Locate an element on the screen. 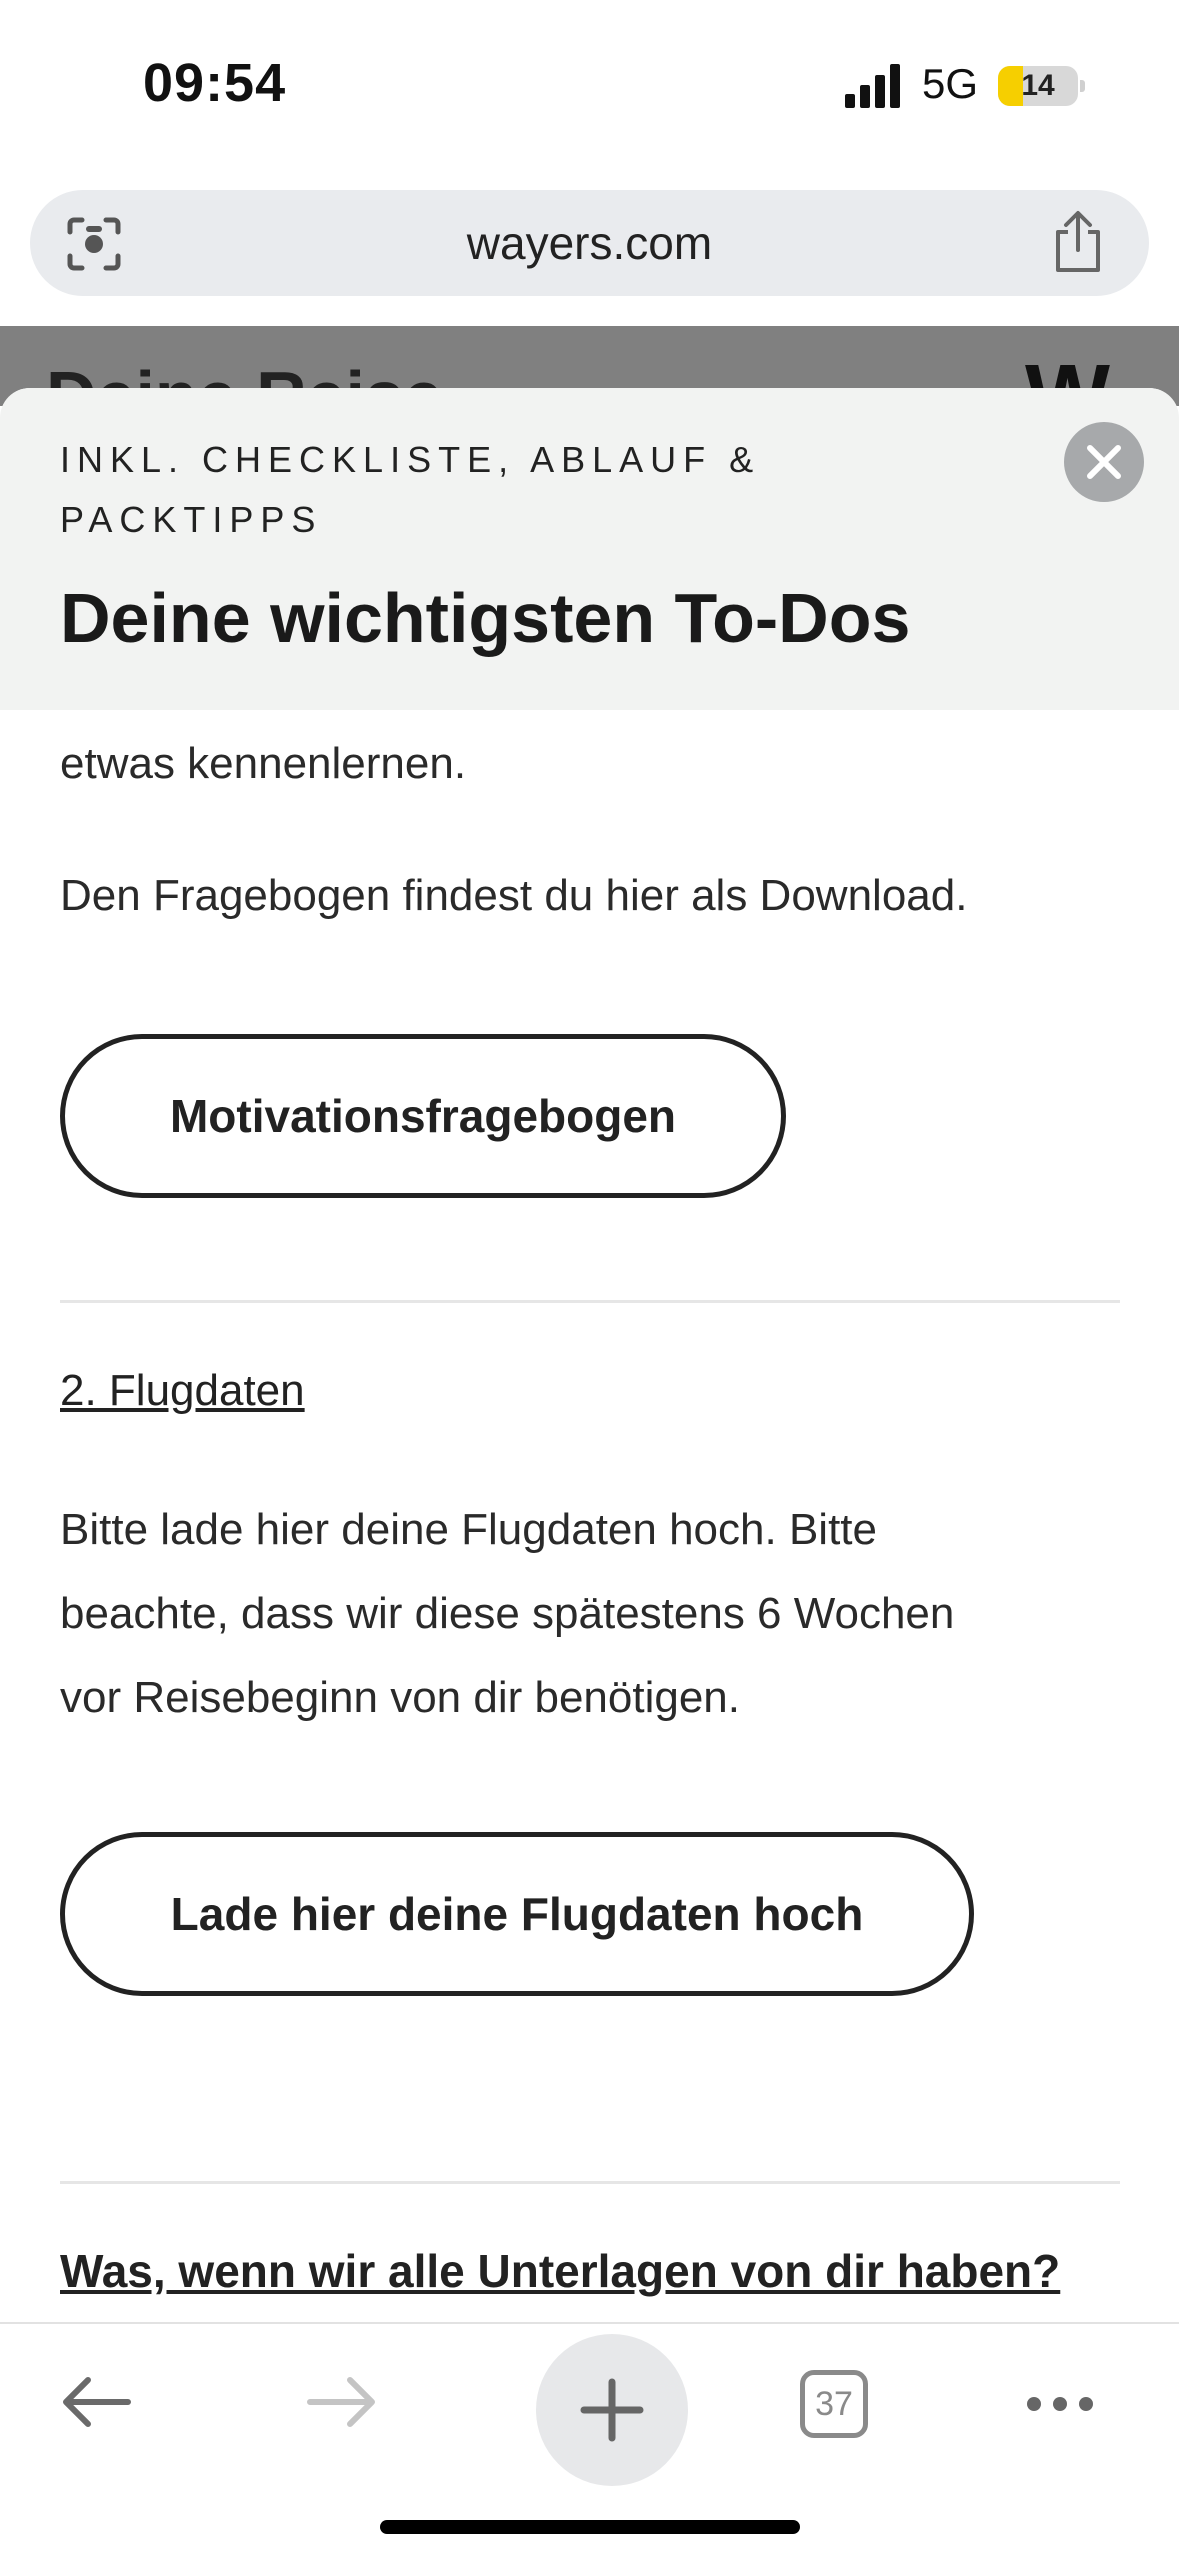 The width and height of the screenshot is (1179, 2568). upload-button-label: Lade hier deine Flugdaten hoch is located at coordinates (517, 1914).